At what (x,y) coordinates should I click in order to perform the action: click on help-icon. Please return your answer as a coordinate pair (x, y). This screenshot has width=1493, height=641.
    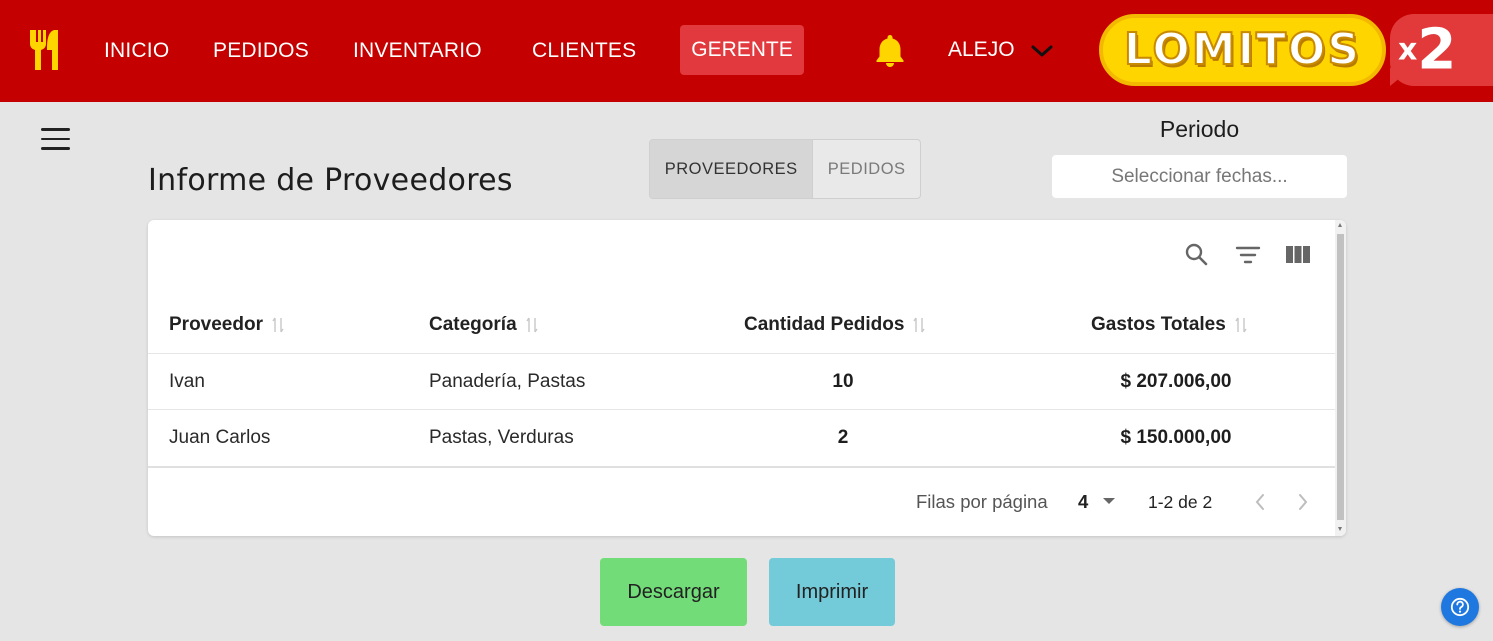
    Looking at the image, I should click on (1460, 607).